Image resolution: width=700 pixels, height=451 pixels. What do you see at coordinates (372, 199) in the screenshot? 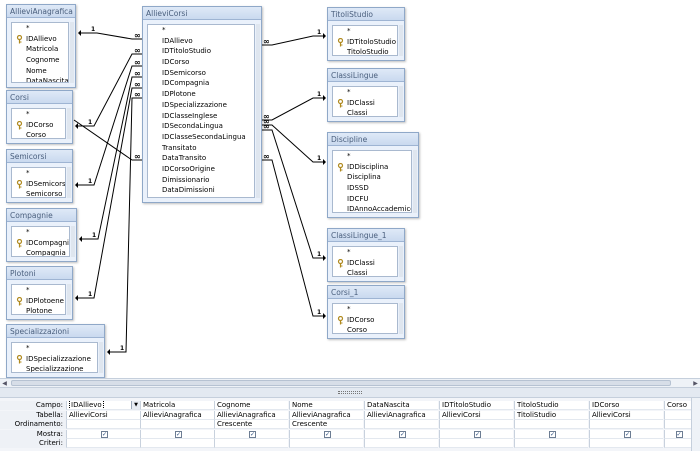
I see `field-item: IDCFU` at bounding box center [372, 199].